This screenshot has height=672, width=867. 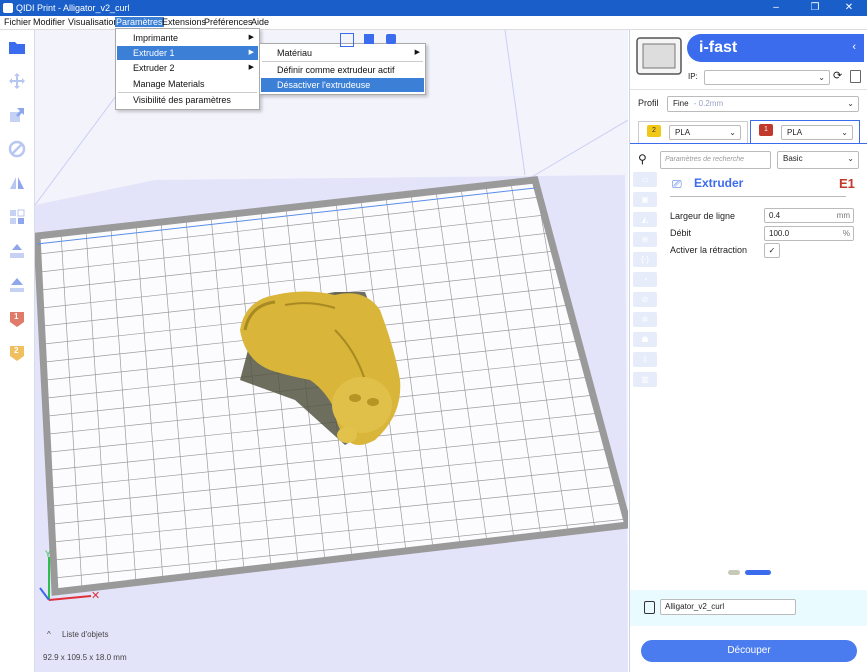 I want to click on menu-preferences: Préférences, so click(x=228, y=22).